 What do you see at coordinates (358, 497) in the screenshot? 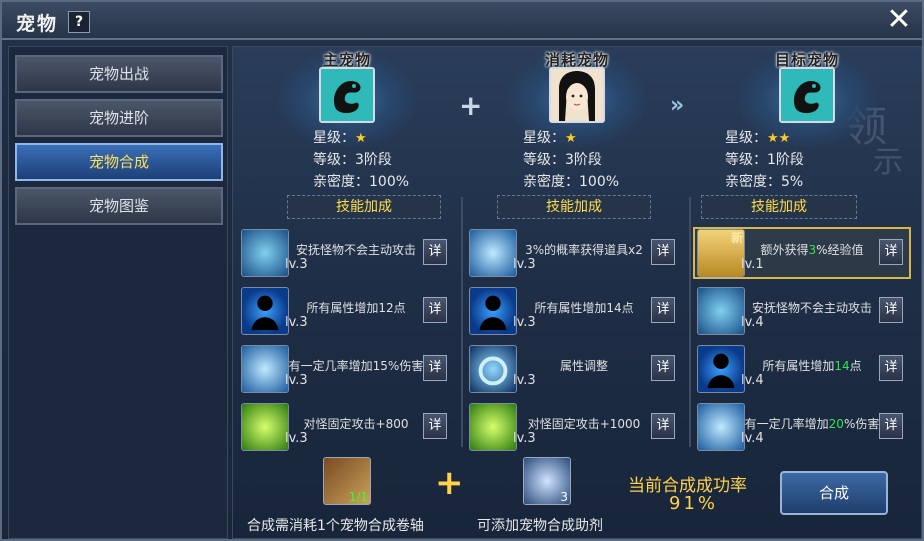
I see `scroll-count: 1/1` at bounding box center [358, 497].